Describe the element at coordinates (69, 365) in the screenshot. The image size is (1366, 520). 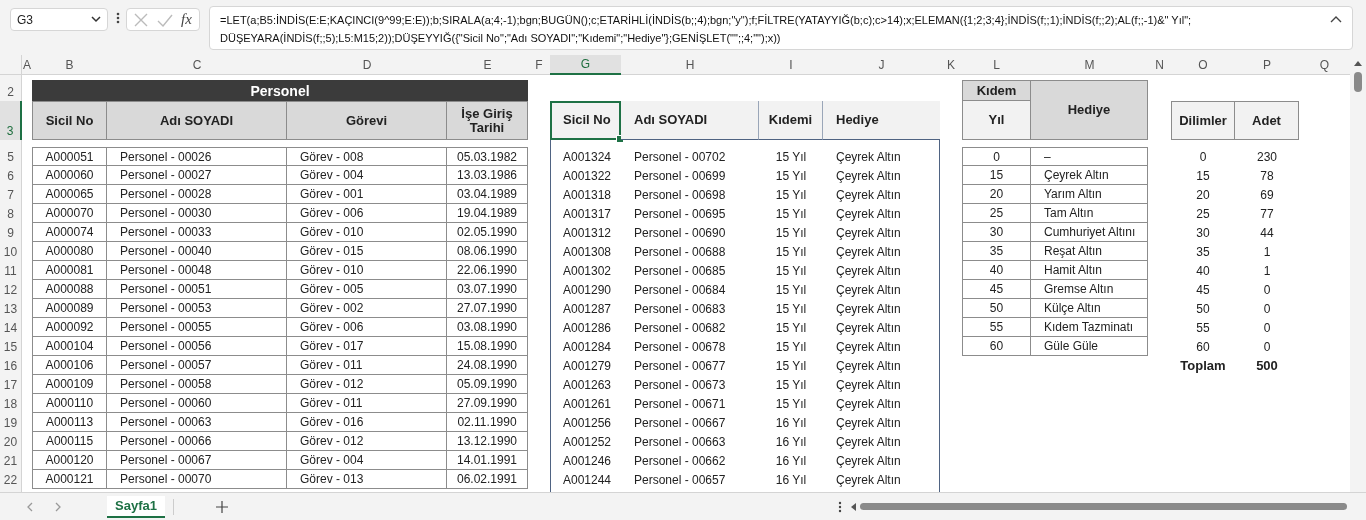
I see `table-cell: A000106` at that location.